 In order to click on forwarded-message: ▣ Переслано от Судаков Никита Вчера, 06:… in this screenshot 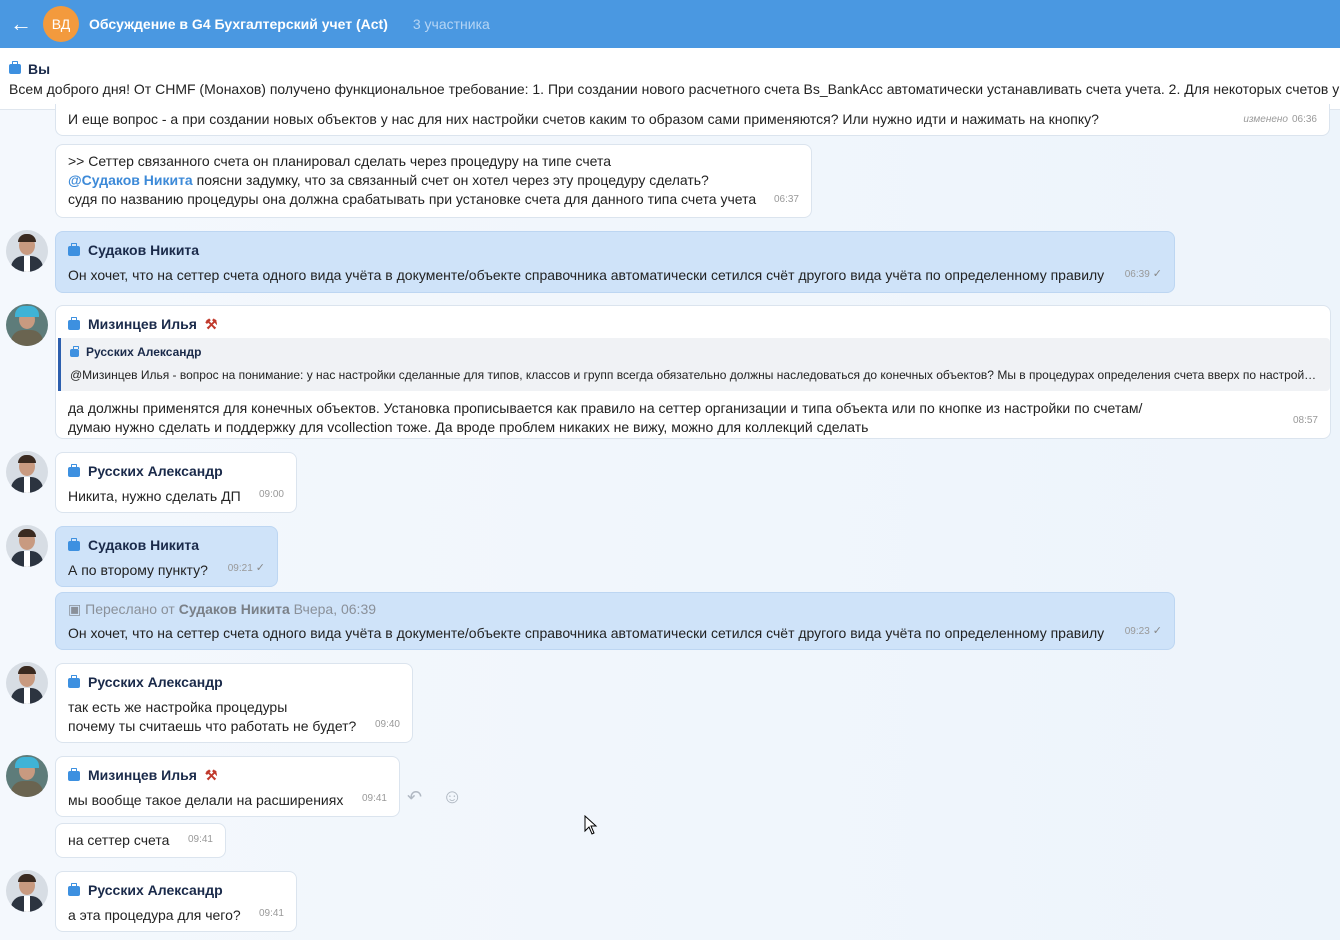, I will do `click(615, 621)`.